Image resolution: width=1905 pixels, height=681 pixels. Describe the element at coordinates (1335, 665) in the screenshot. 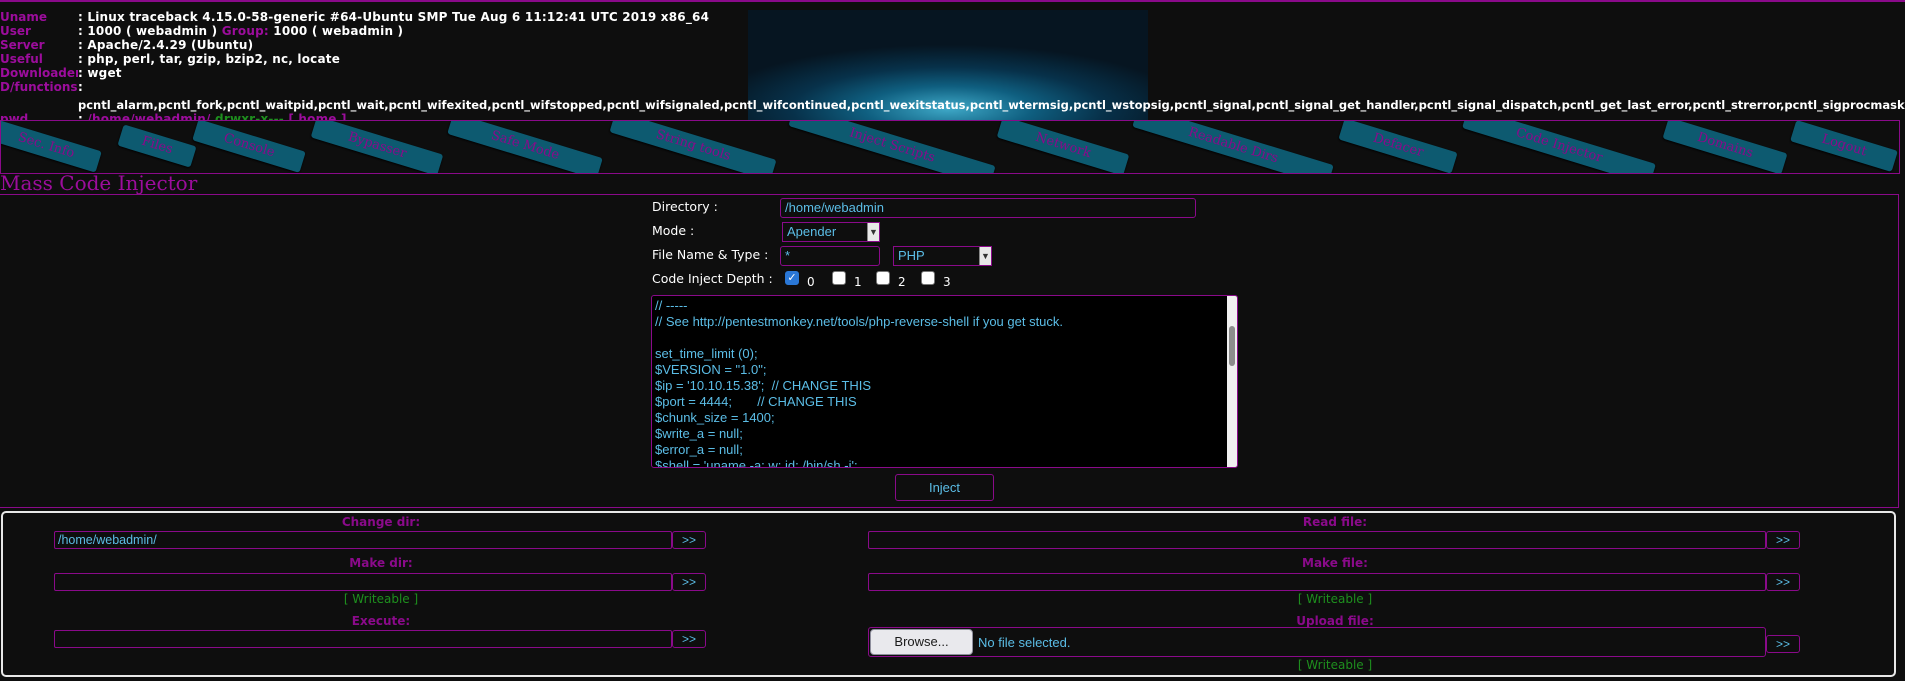

I see `upload-writeable-status: [ Writeable ]` at that location.